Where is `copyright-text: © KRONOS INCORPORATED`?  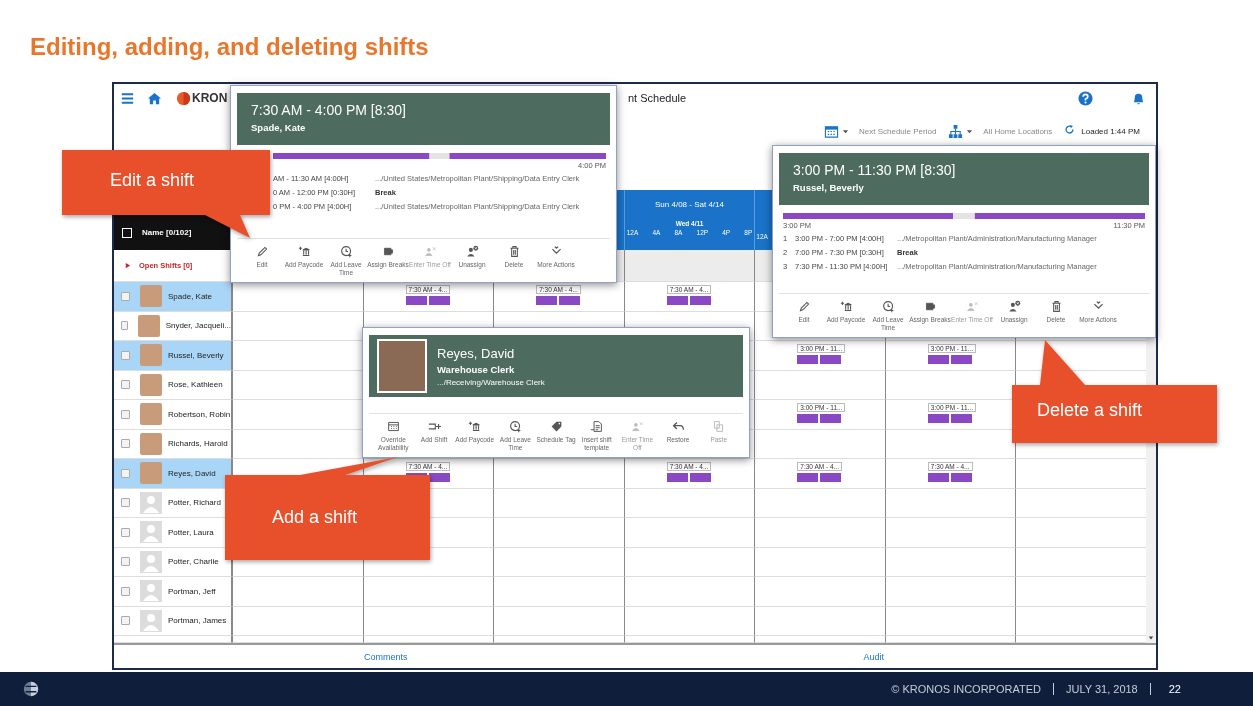 copyright-text: © KRONOS INCORPORATED is located at coordinates (966, 689).